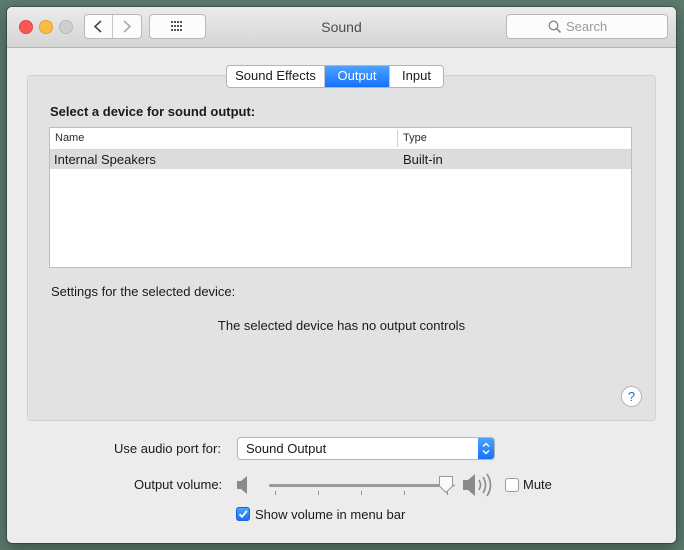 The width and height of the screenshot is (684, 550). I want to click on column-header-type: Type, so click(415, 138).